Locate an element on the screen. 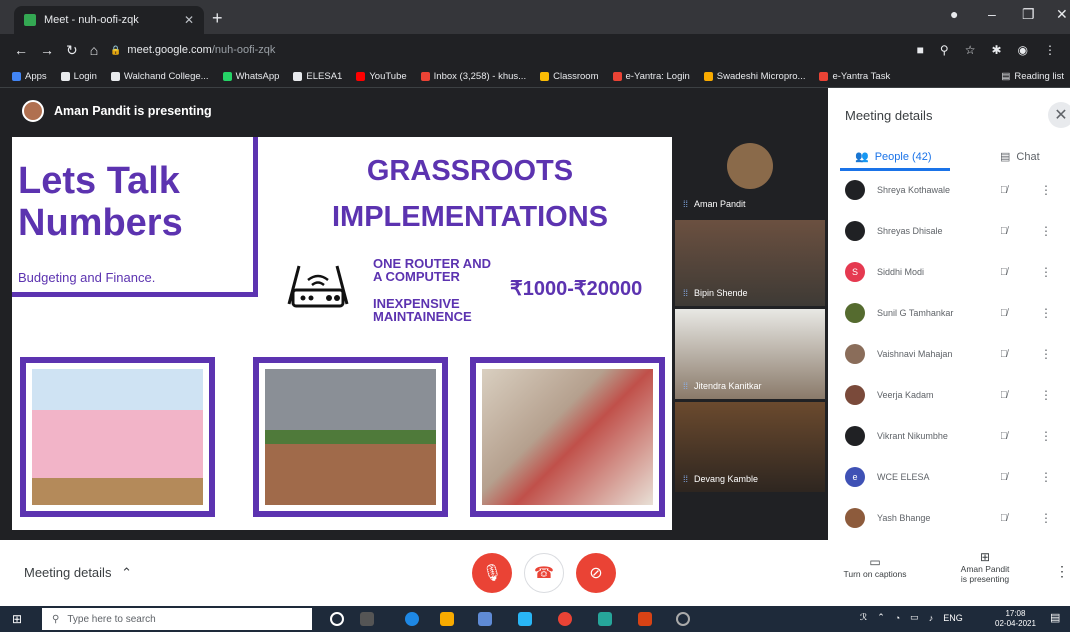 This screenshot has height=632, width=1070. participant-row: Shreya Kothawale 🎙̸ ⋮ is located at coordinates (950, 190).